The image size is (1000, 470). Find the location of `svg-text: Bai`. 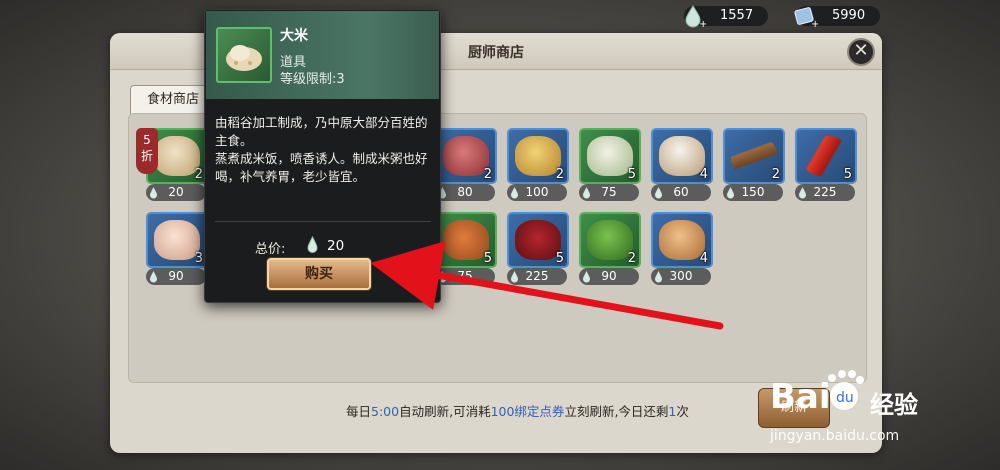

svg-text: Bai is located at coordinates (800, 397).